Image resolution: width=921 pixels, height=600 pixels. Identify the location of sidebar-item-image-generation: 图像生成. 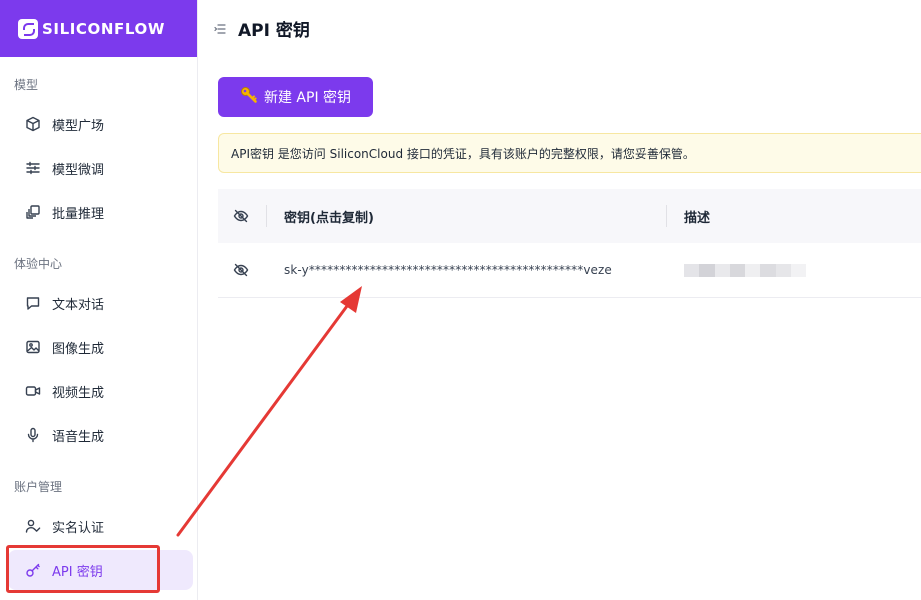
(100, 347).